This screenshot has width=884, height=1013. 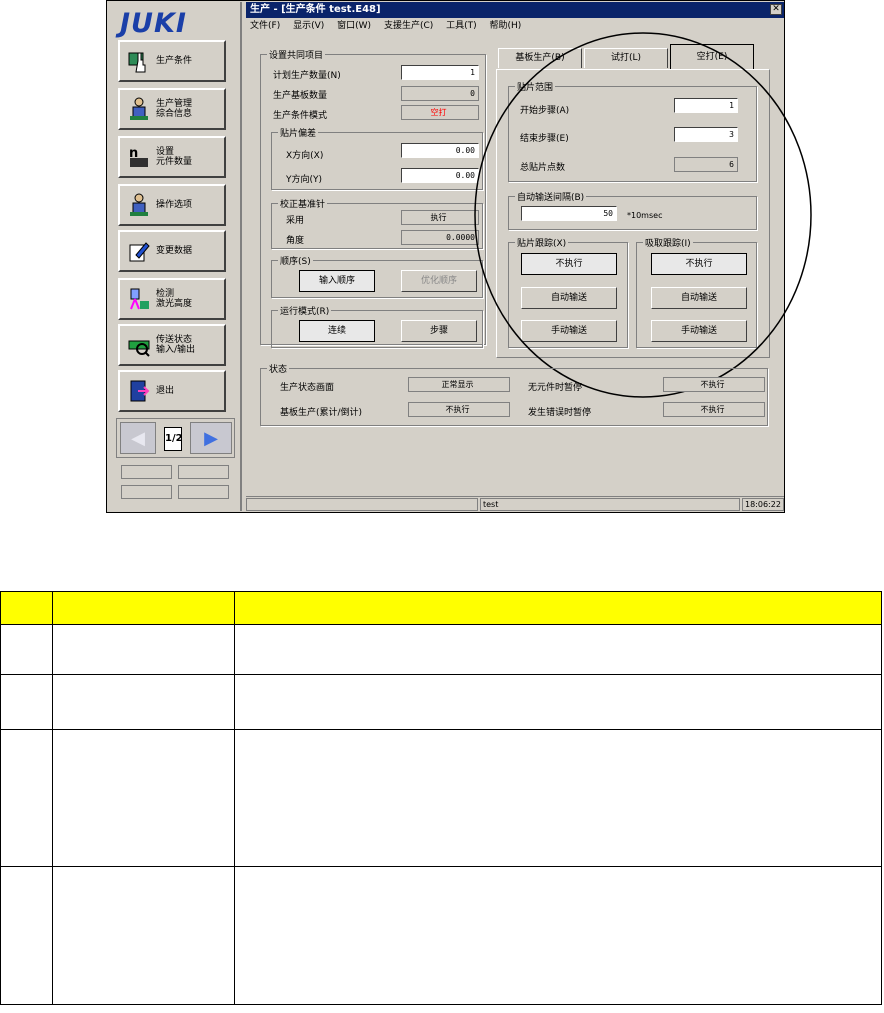 What do you see at coordinates (440, 72) in the screenshot?
I see `plan-qty-input: 1` at bounding box center [440, 72].